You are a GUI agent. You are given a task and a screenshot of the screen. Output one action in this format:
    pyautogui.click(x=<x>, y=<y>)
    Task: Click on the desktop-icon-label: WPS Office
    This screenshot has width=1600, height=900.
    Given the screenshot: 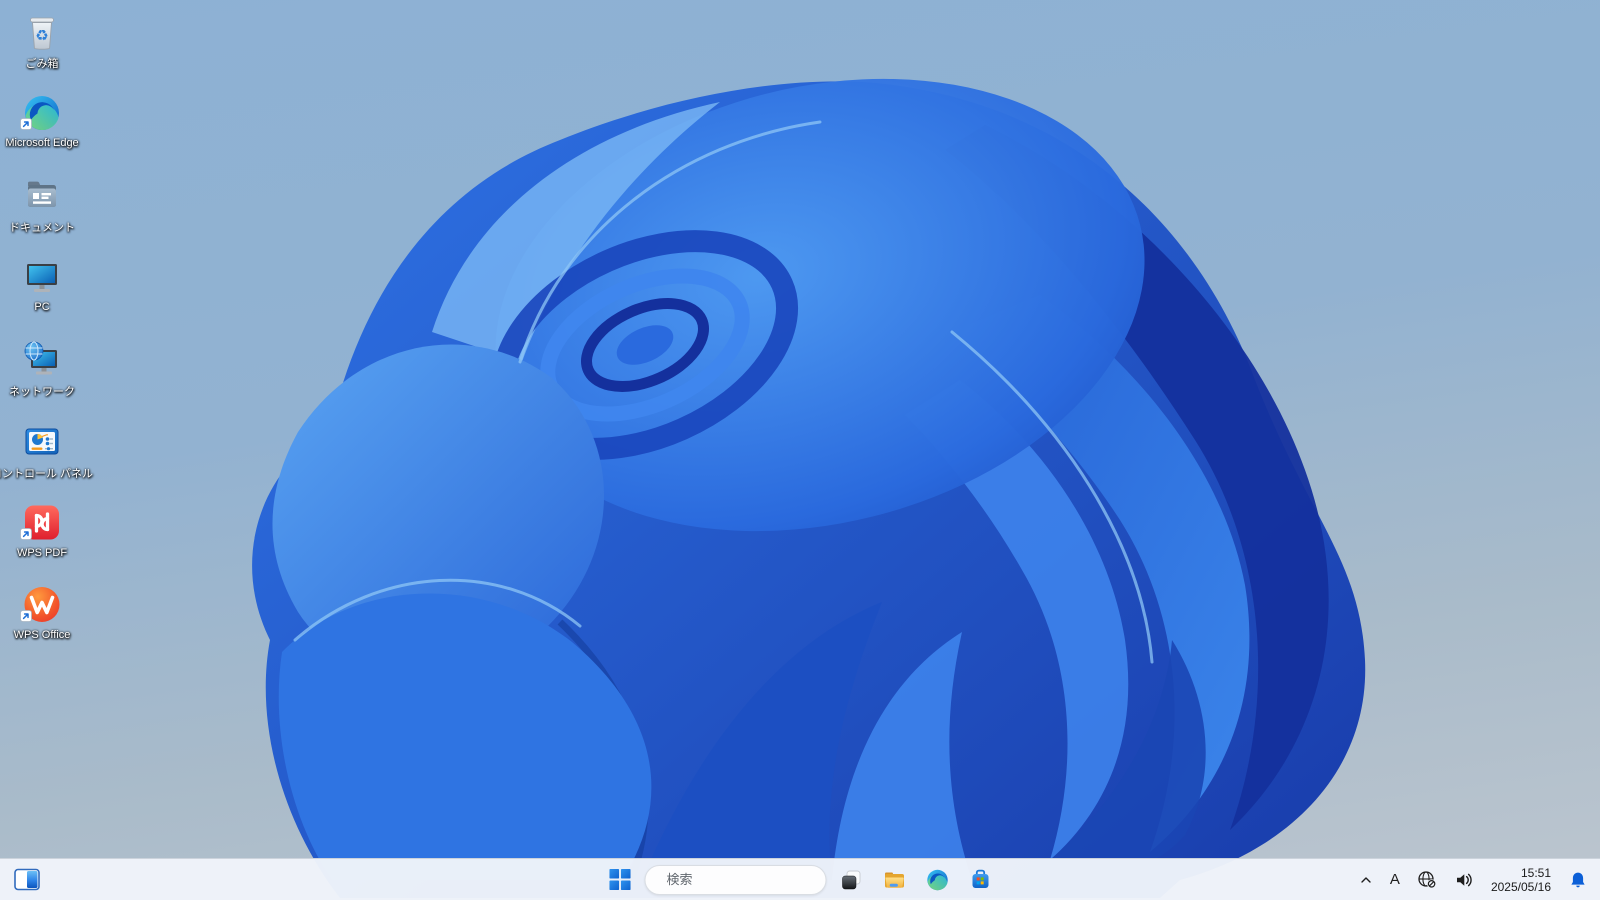 What is the action you would take?
    pyautogui.click(x=42, y=635)
    